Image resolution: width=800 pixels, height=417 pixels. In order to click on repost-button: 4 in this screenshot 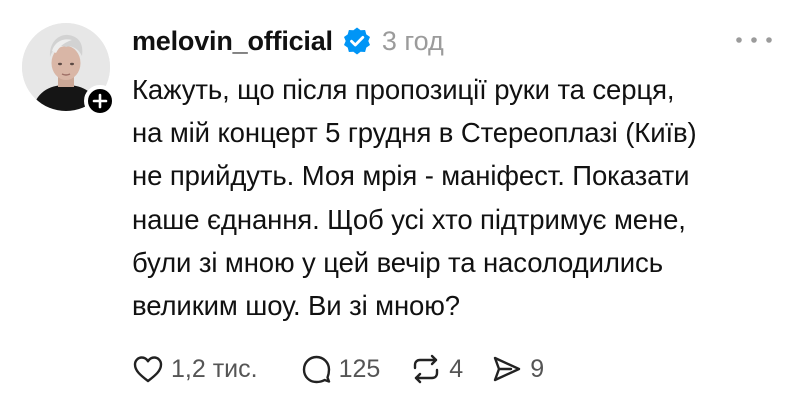, I will do `click(436, 369)`.